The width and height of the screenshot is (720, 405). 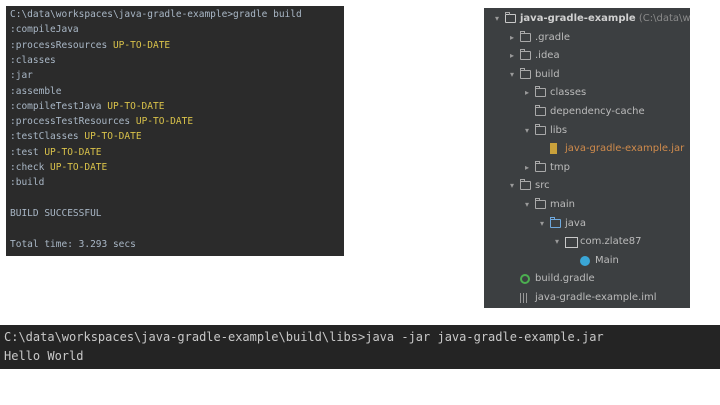 I want to click on terminal-line-text: Total time: 3.293 secs, so click(x=73, y=244).